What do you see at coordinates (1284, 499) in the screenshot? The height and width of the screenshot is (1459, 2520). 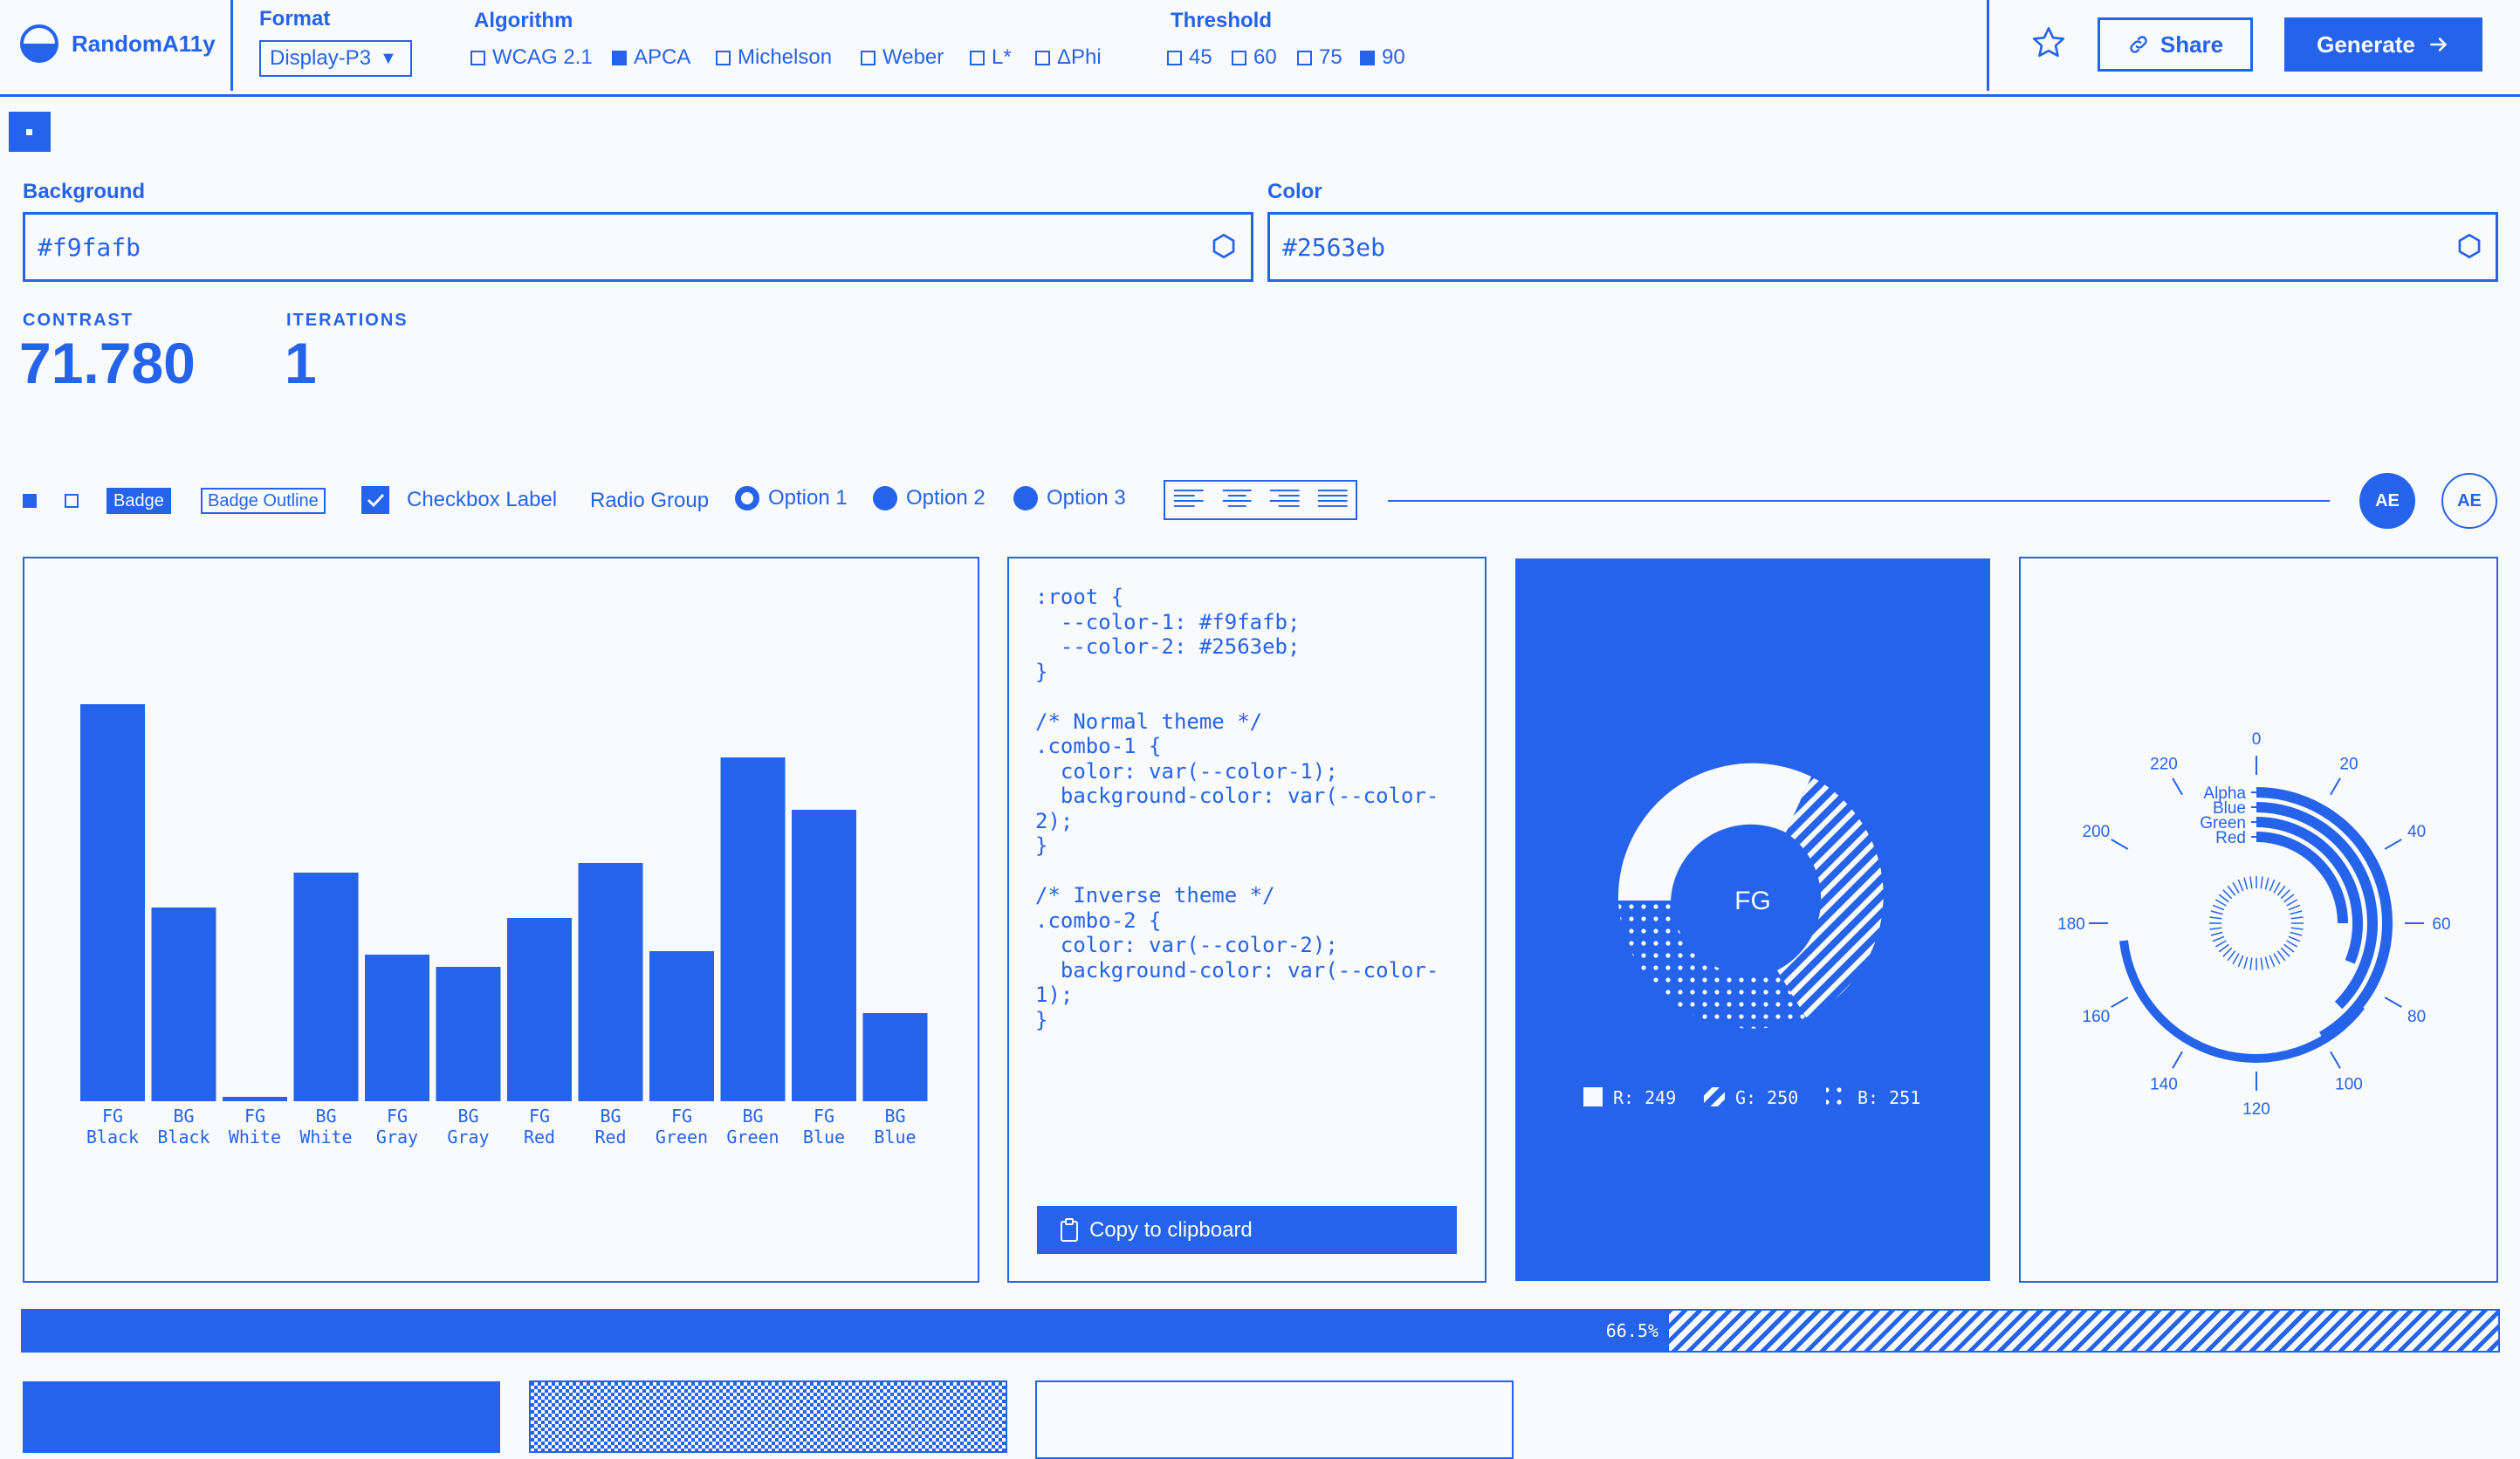 I see `align-right-icon` at bounding box center [1284, 499].